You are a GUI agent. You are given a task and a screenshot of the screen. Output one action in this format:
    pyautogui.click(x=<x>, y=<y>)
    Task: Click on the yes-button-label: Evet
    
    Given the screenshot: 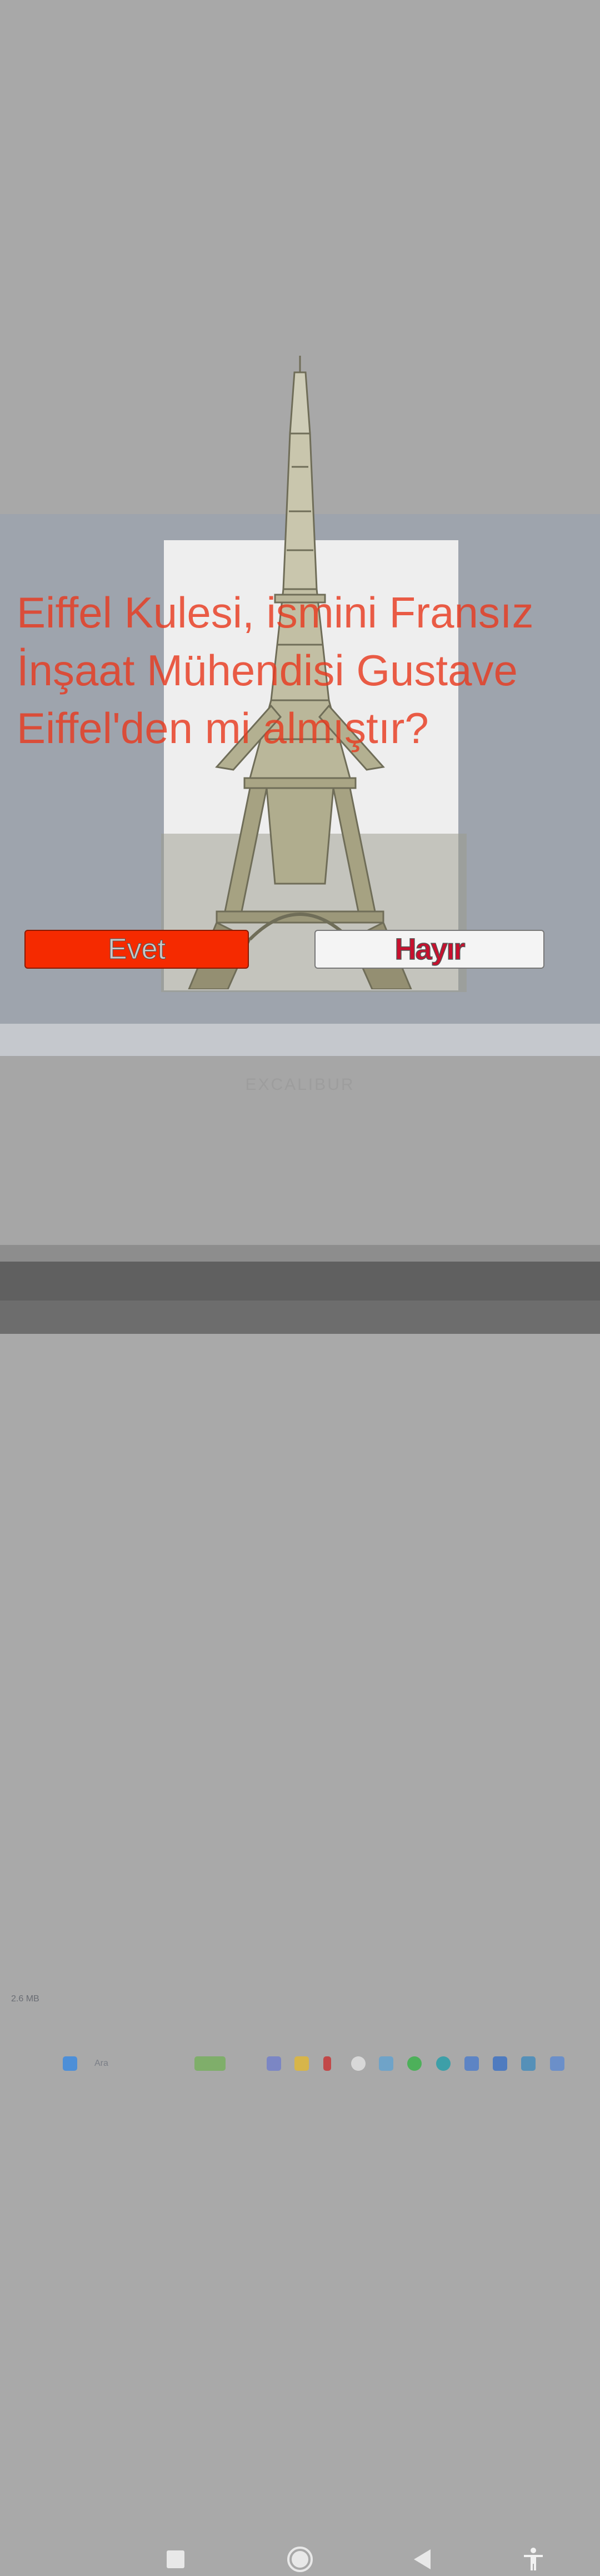 What is the action you would take?
    pyautogui.click(x=137, y=949)
    